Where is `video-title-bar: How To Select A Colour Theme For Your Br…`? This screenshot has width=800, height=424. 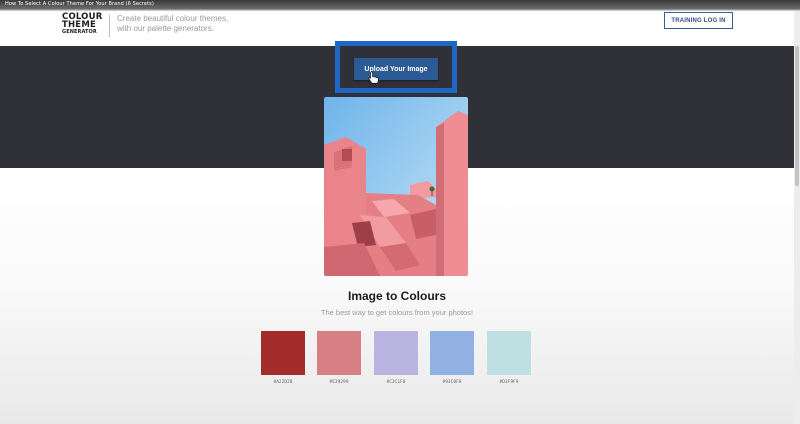 video-title-bar: How To Select A Colour Theme For Your Br… is located at coordinates (400, 5).